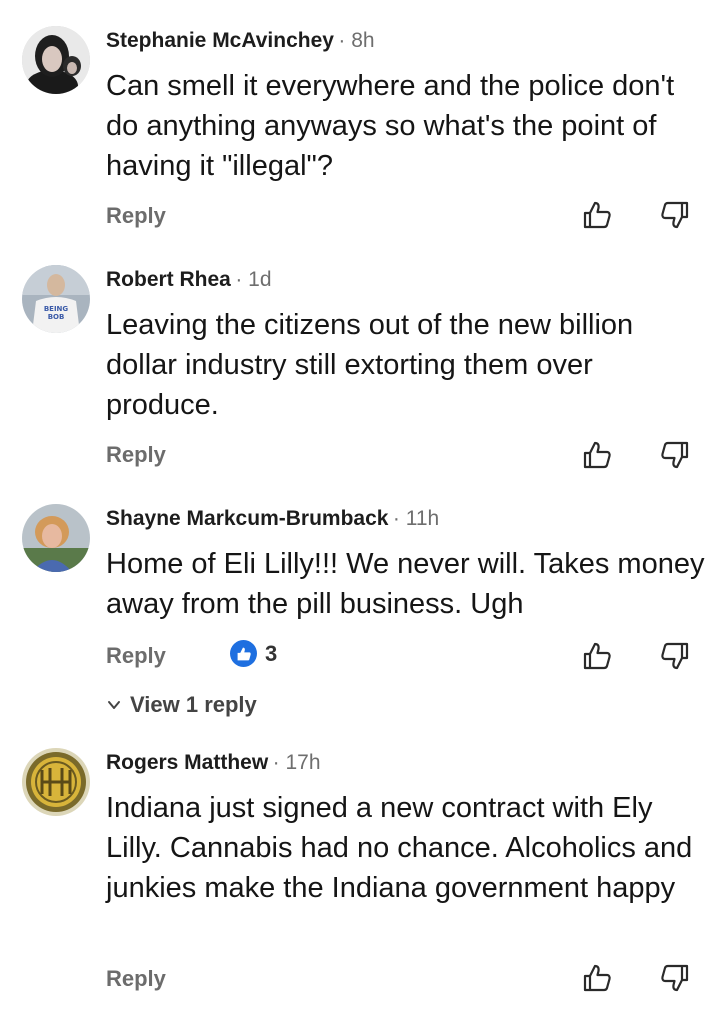  I want to click on author-name: Rogers Matthew, so click(187, 762).